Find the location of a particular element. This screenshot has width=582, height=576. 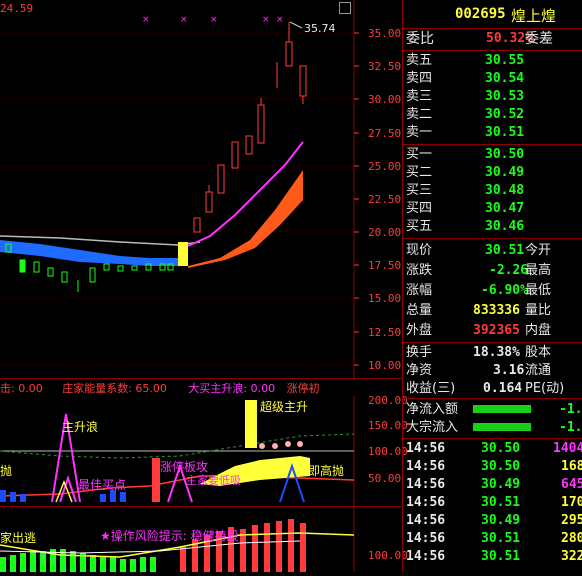

stat2-label: 收益(三) is located at coordinates (431, 388).